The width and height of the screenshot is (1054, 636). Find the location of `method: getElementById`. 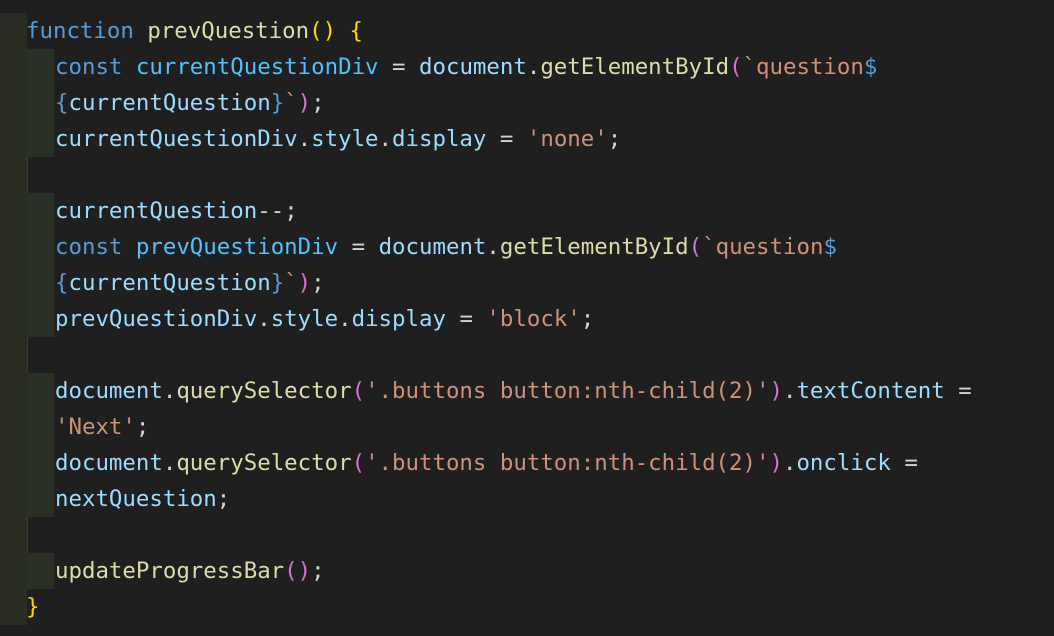

method: getElementById is located at coordinates (594, 247).